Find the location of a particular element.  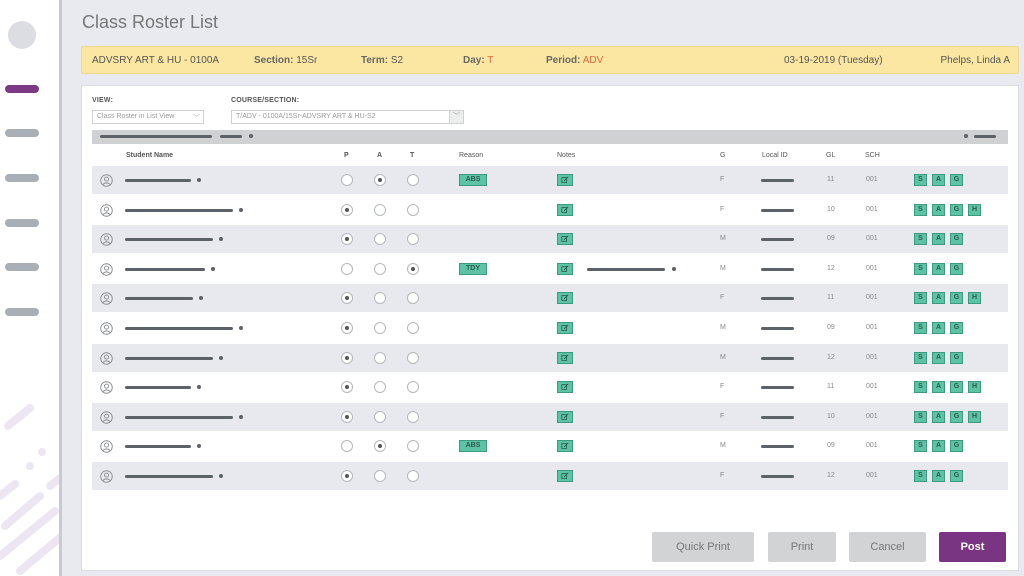

col-school: SCH is located at coordinates (872, 155).